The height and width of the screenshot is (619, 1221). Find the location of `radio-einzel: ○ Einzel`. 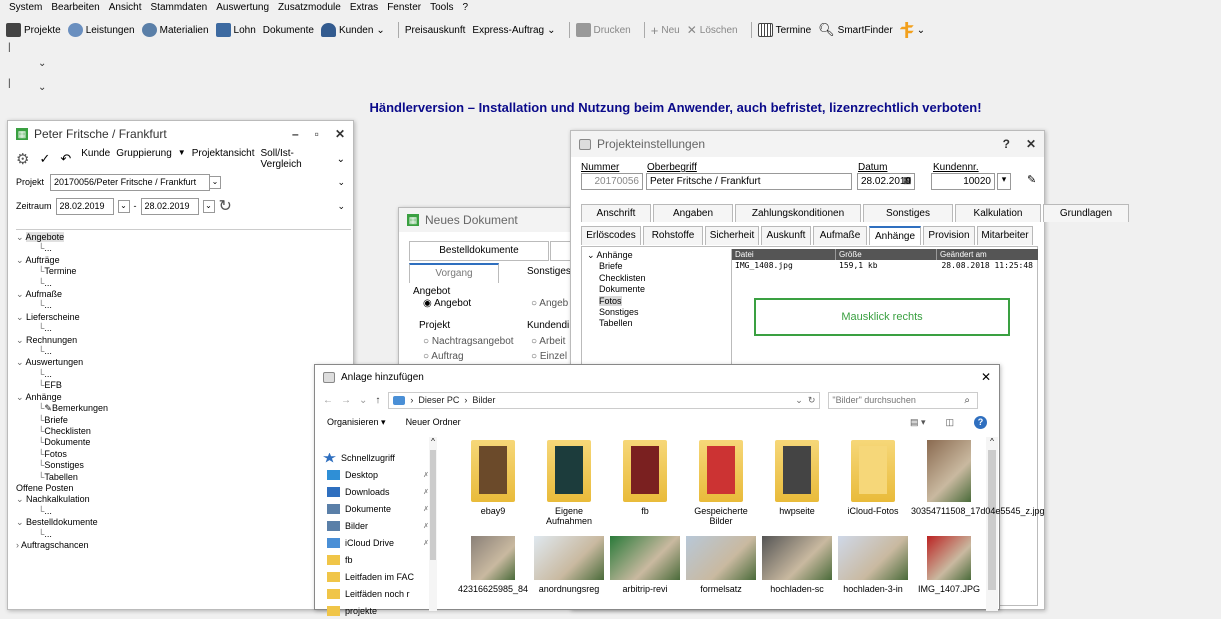

radio-einzel: ○ Einzel is located at coordinates (549, 356).